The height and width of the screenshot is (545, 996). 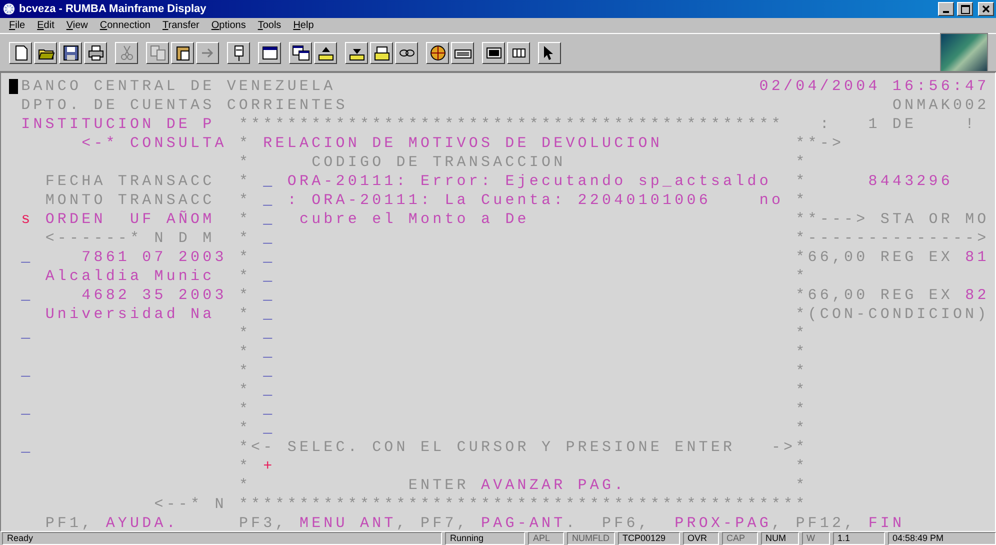 I want to click on screen-text: ENTER, so click(x=438, y=485).